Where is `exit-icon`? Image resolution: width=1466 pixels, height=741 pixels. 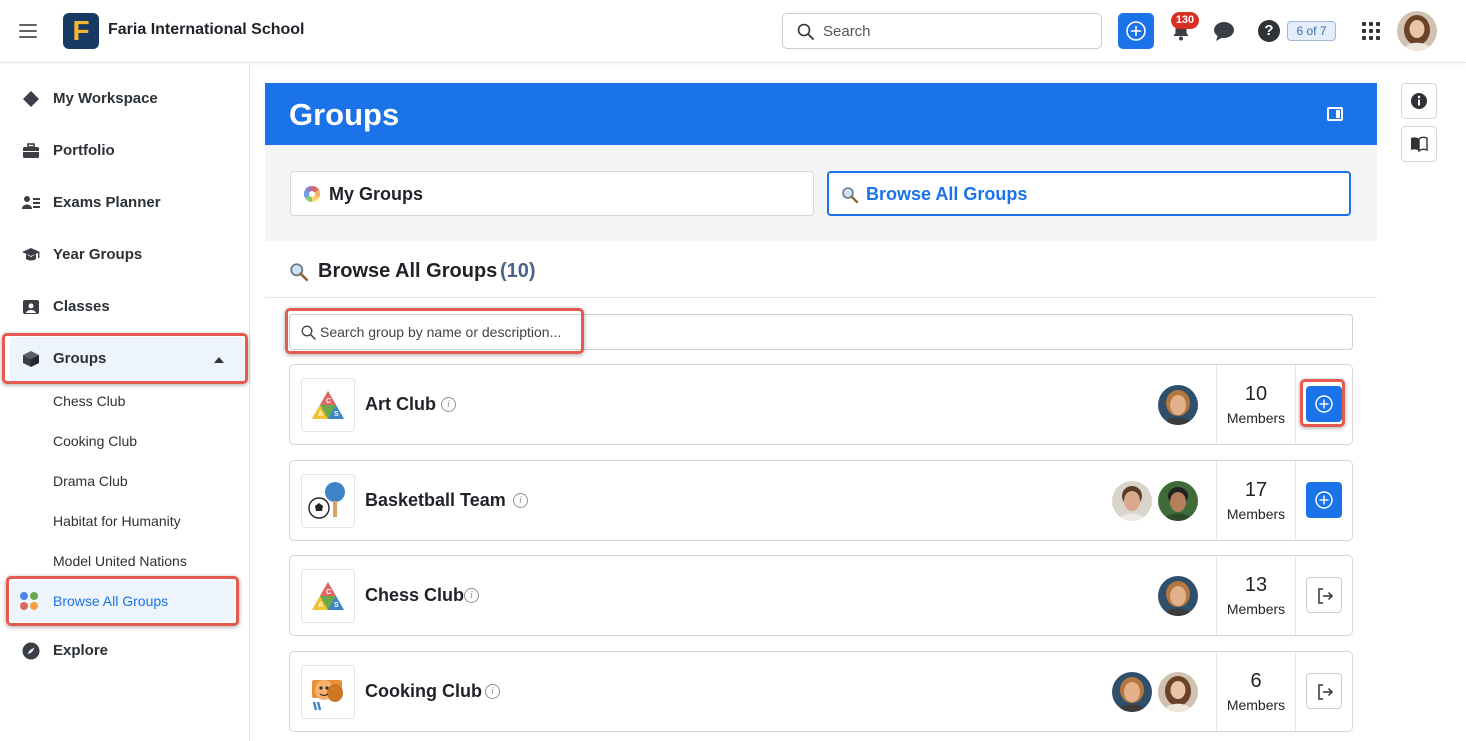
exit-icon is located at coordinates (1326, 692).